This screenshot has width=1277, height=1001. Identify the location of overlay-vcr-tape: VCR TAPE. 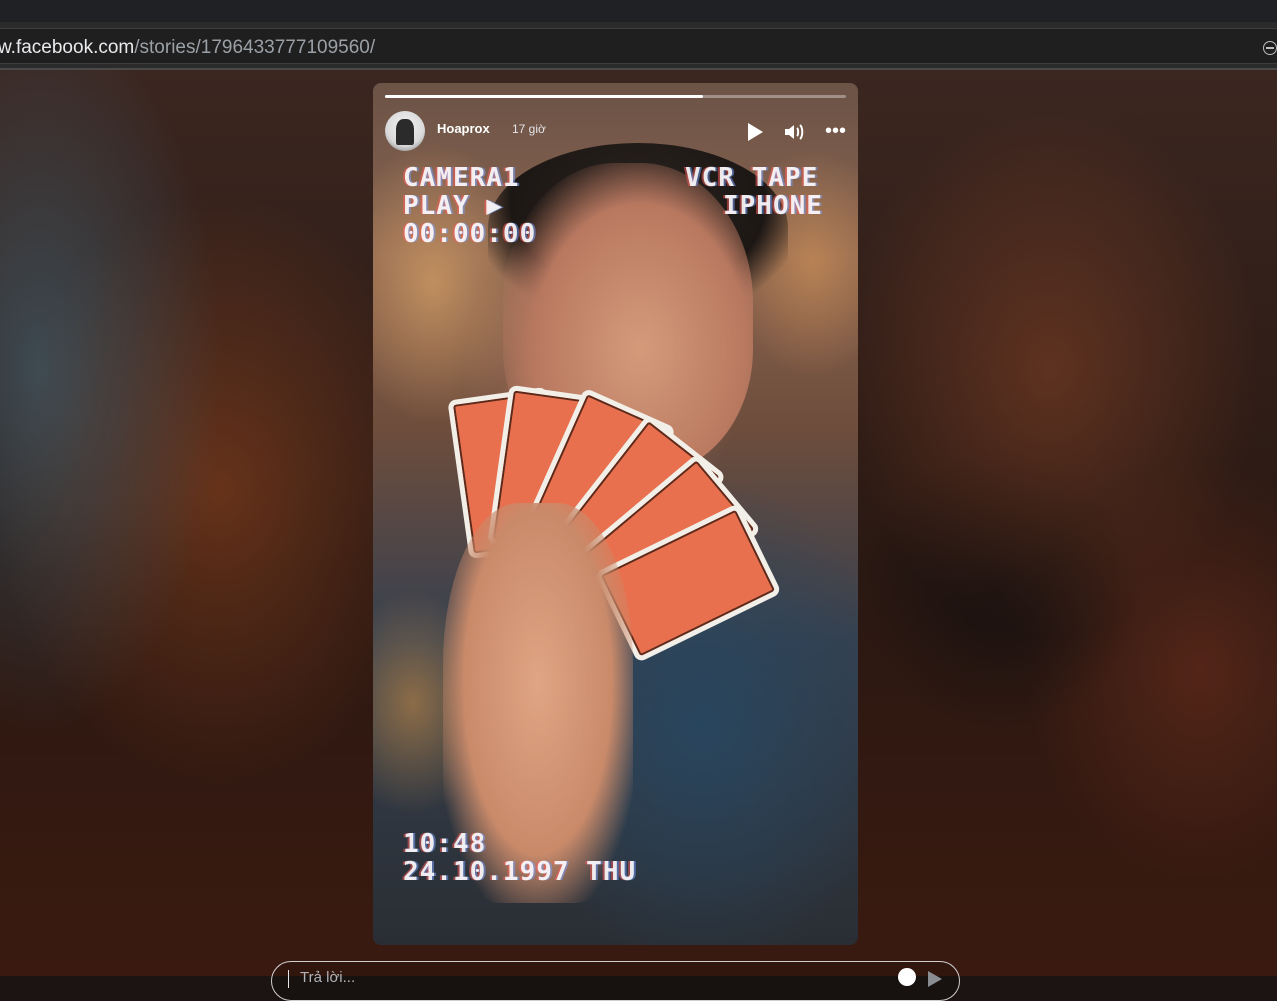
(752, 178).